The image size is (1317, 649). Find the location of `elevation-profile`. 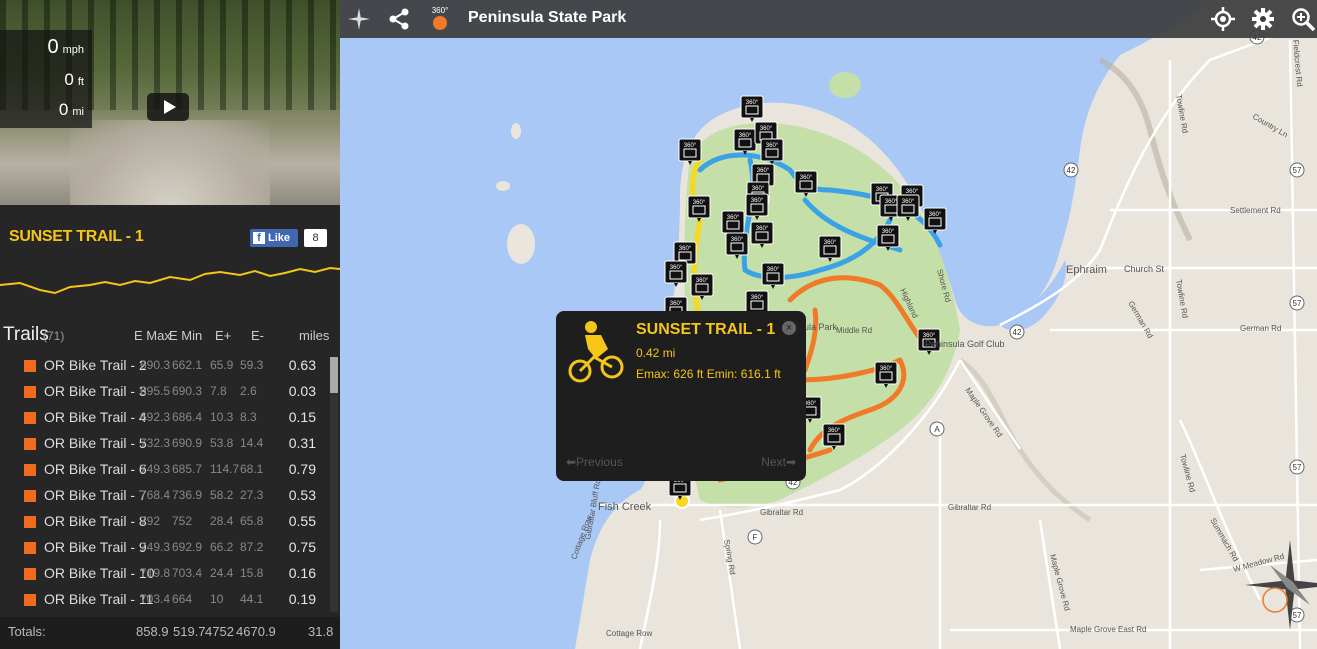

elevation-profile is located at coordinates (170, 280).